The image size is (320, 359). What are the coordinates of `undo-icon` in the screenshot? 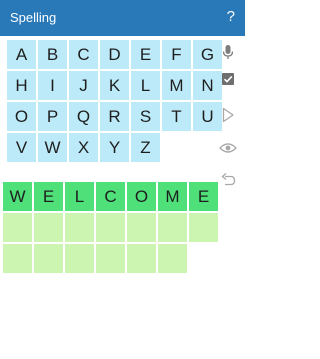 It's located at (228, 180).